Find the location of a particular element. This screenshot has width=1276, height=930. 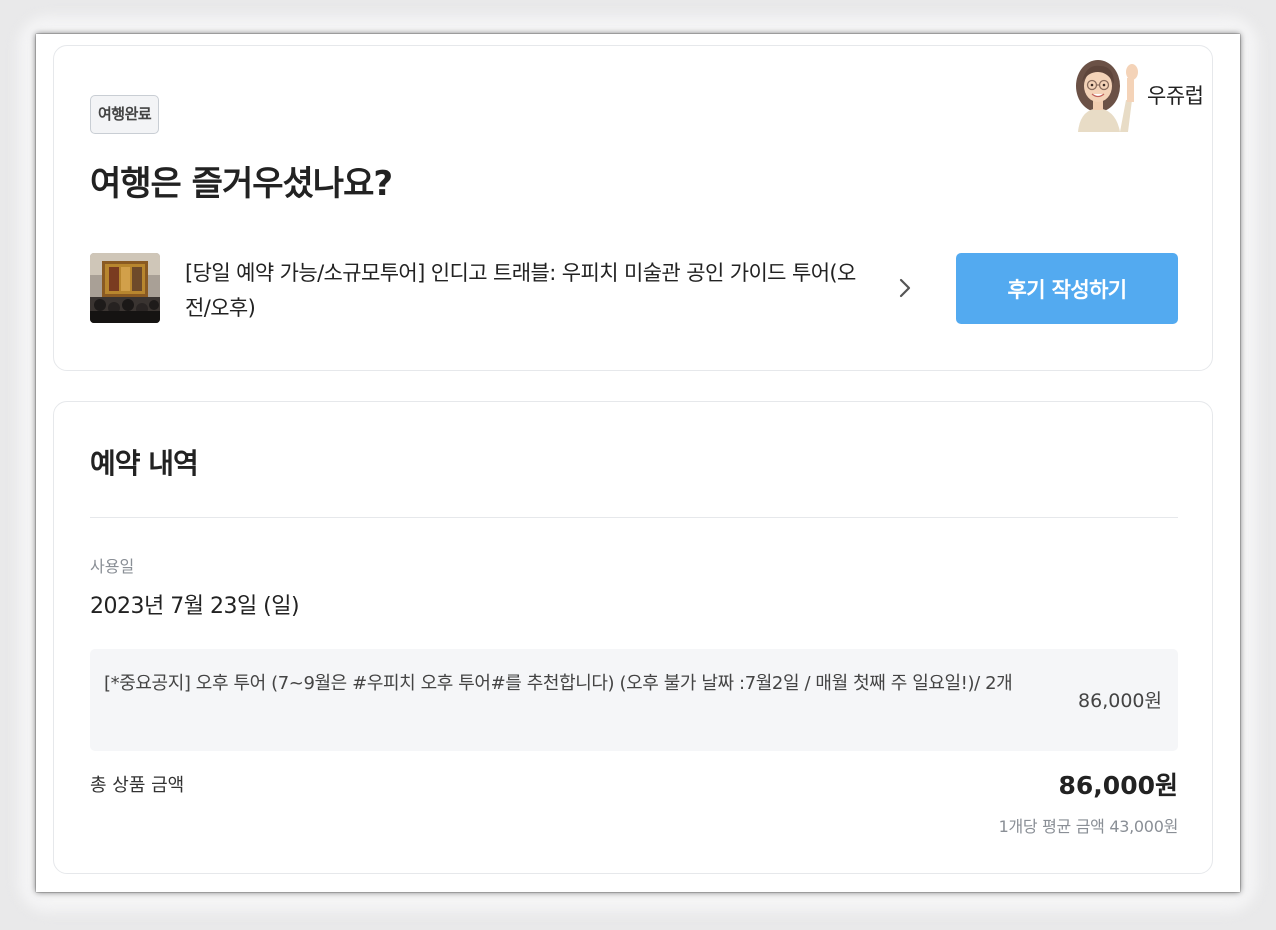

avatar-icon is located at coordinates (1107, 96).